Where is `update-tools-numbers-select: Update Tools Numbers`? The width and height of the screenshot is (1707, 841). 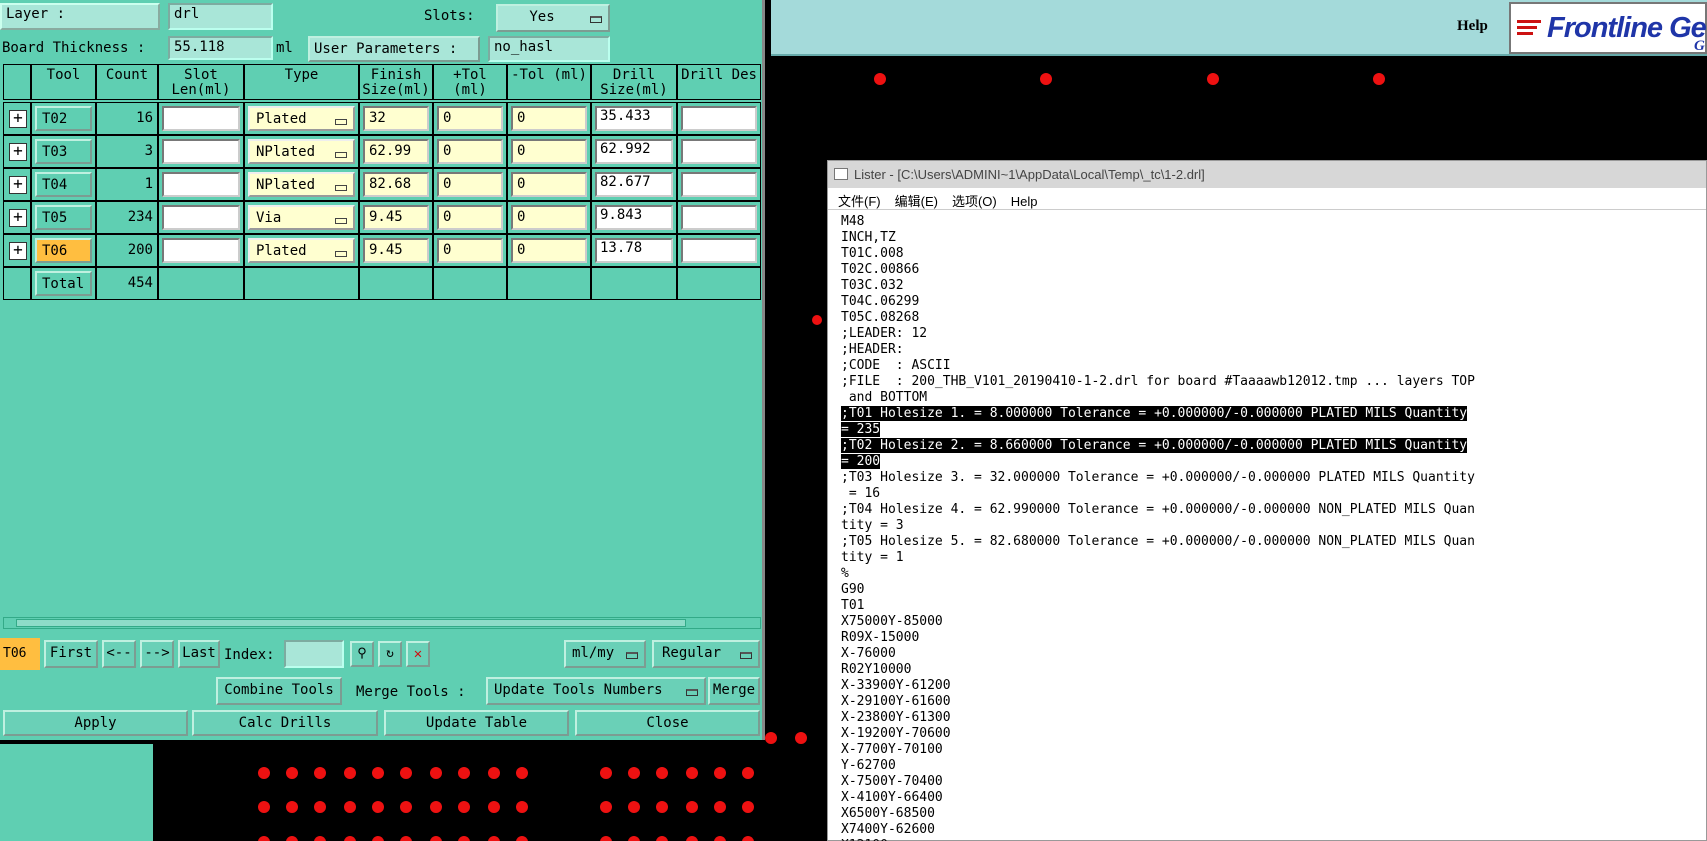
update-tools-numbers-select: Update Tools Numbers is located at coordinates (596, 691).